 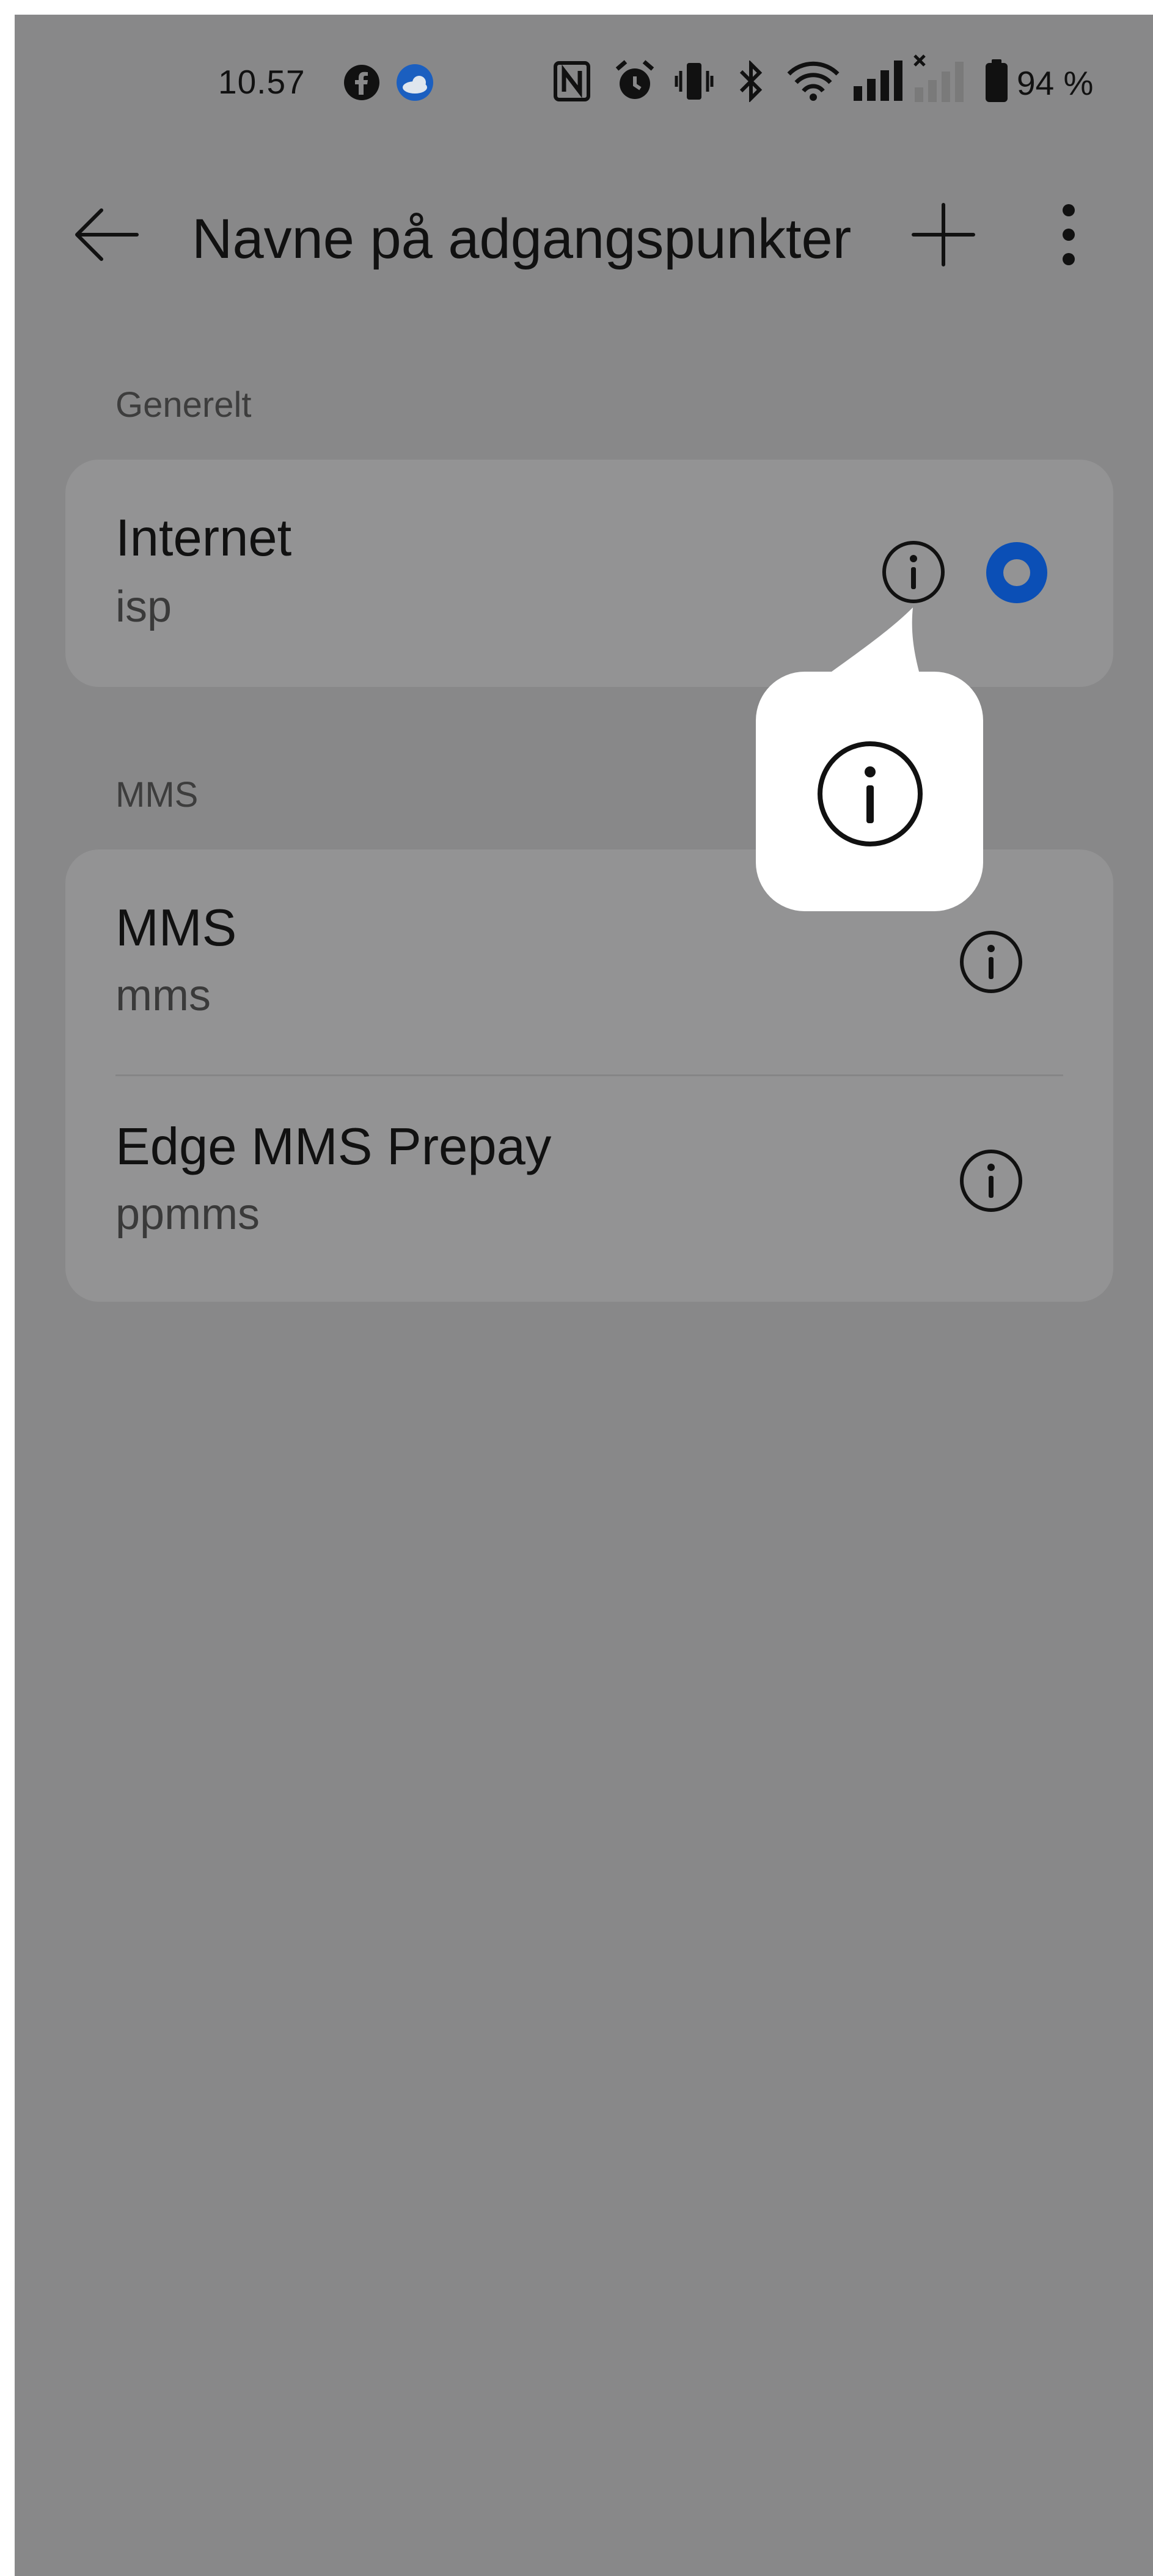 What do you see at coordinates (163, 995) in the screenshot?
I see `apn-value: mms` at bounding box center [163, 995].